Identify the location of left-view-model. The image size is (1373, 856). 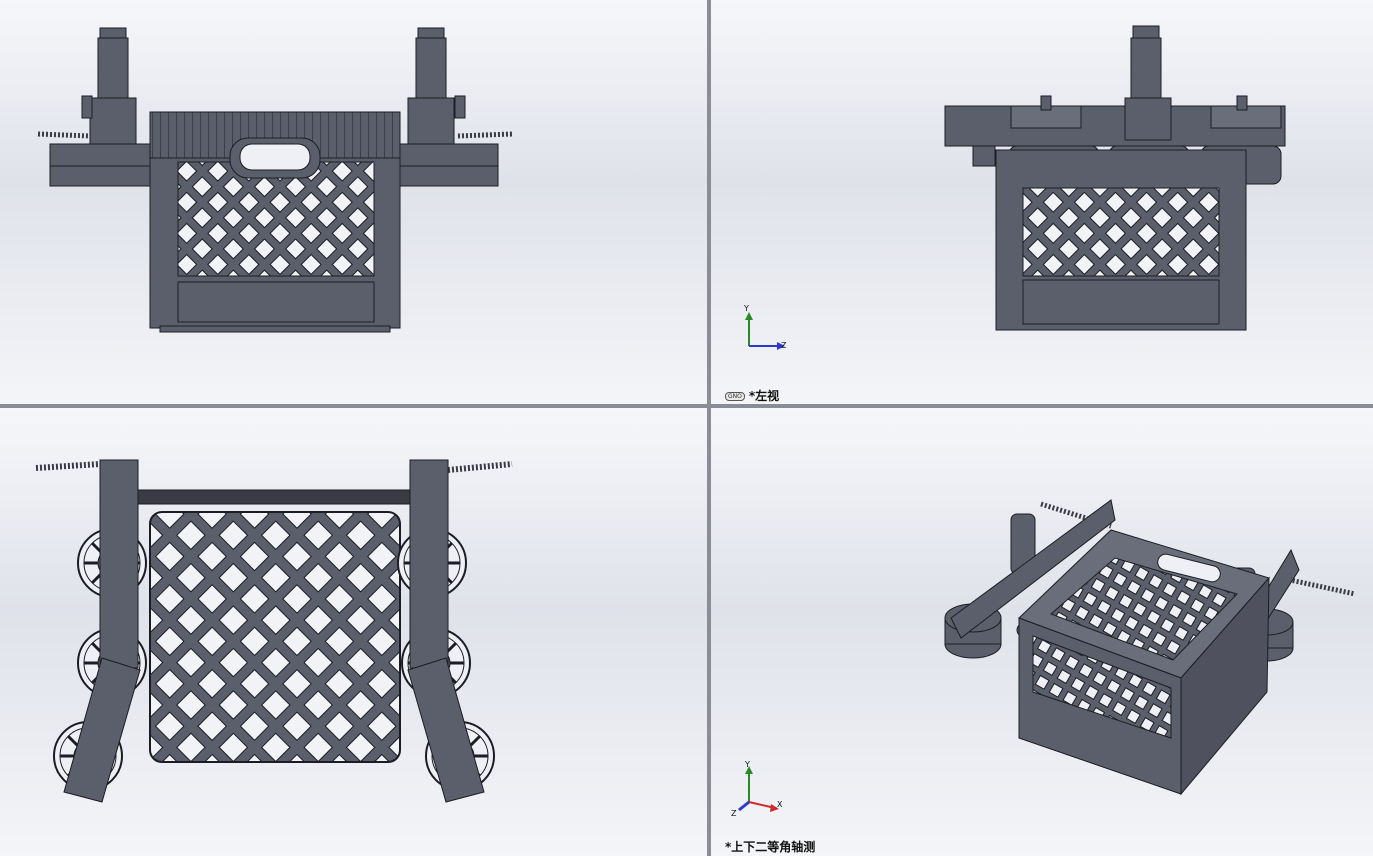
(1015, 187).